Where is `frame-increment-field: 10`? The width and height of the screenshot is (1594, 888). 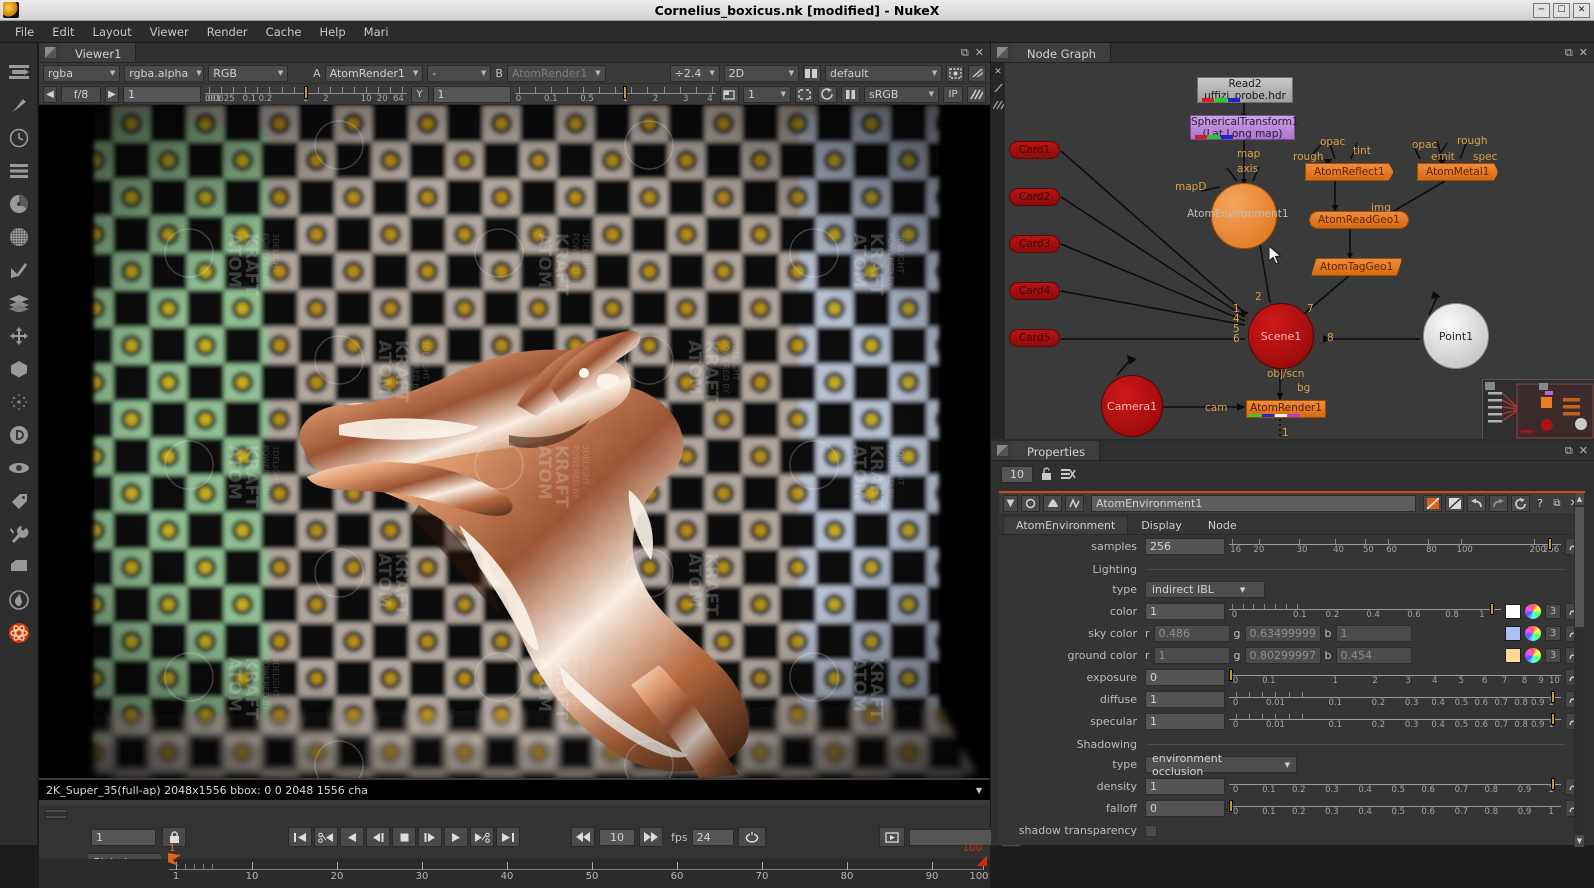
frame-increment-field: 10 is located at coordinates (617, 837).